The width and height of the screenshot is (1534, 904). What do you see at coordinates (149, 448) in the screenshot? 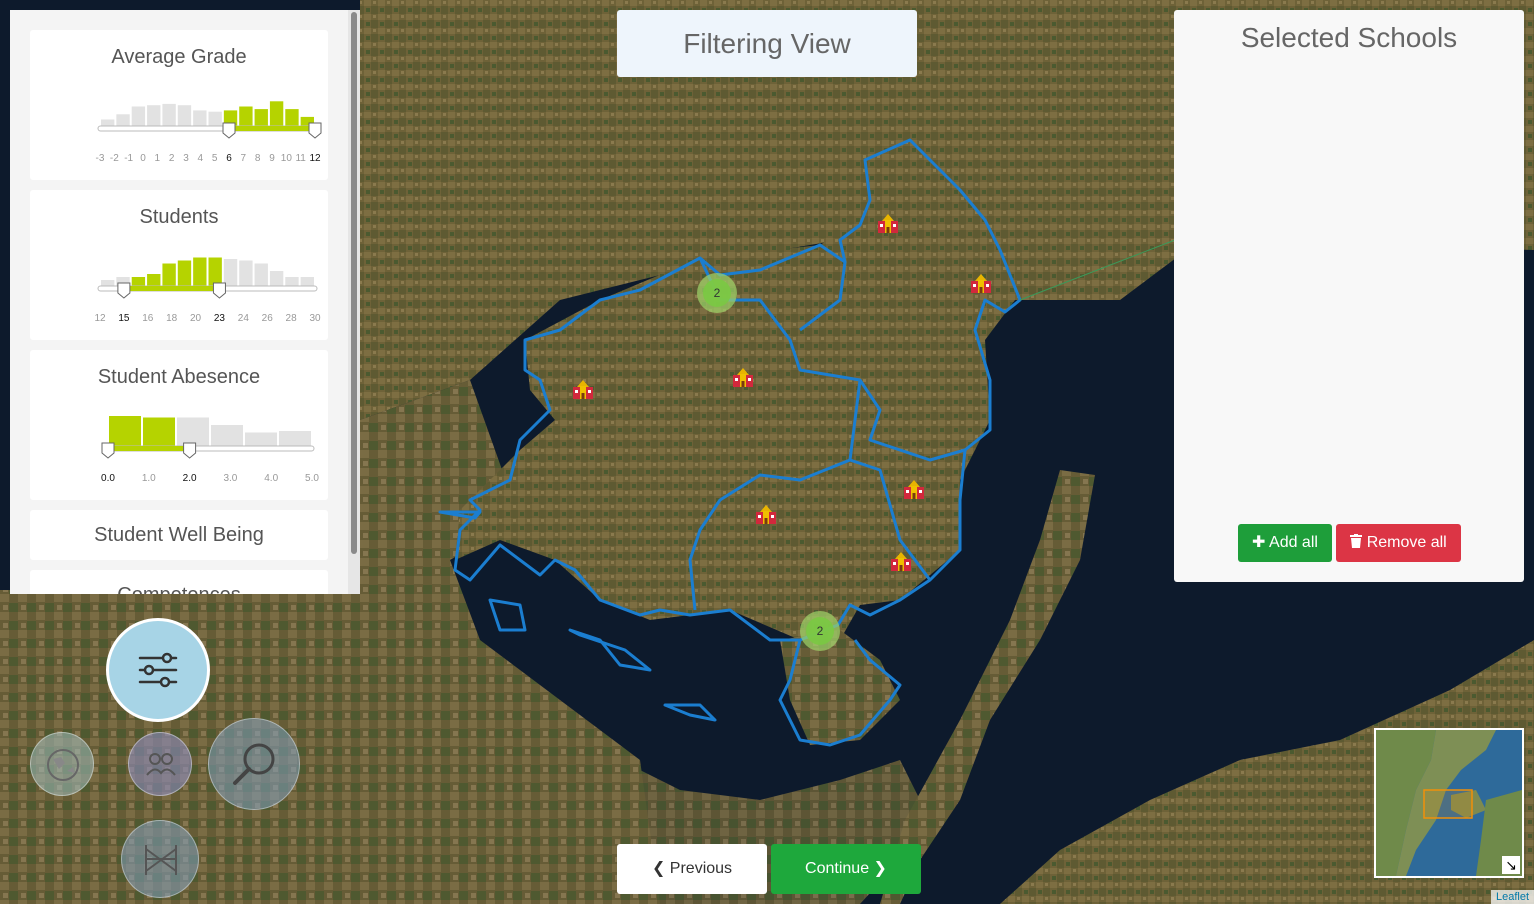
I see `slider-range` at bounding box center [149, 448].